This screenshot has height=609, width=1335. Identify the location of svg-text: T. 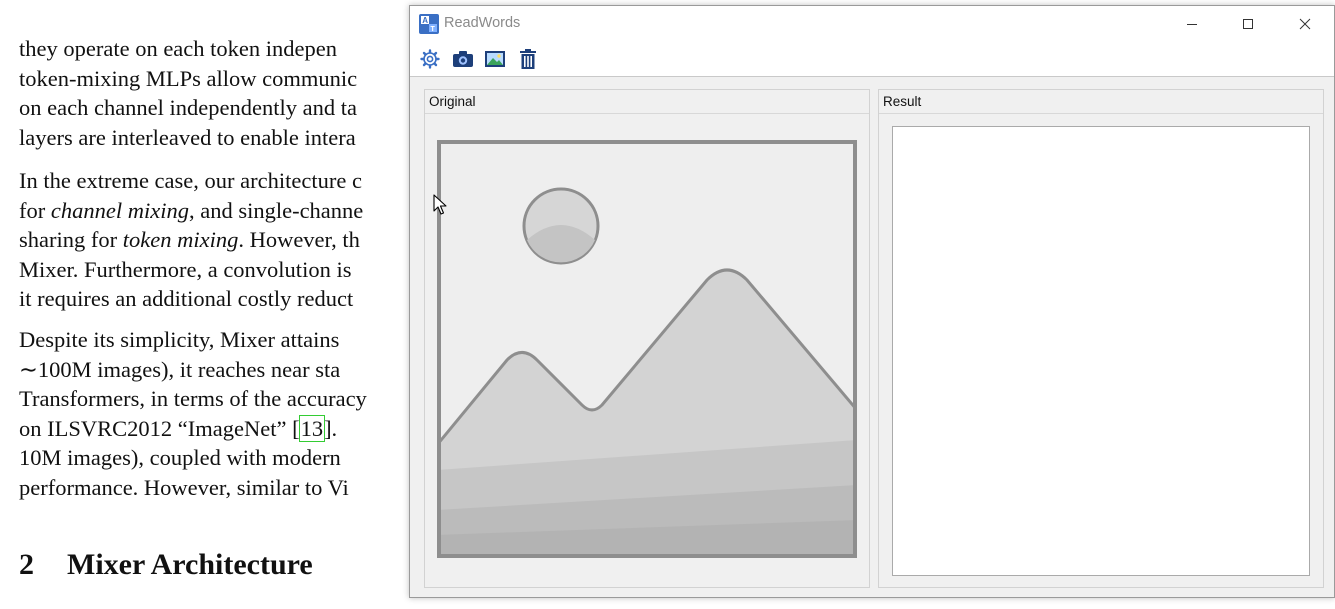
(433, 29).